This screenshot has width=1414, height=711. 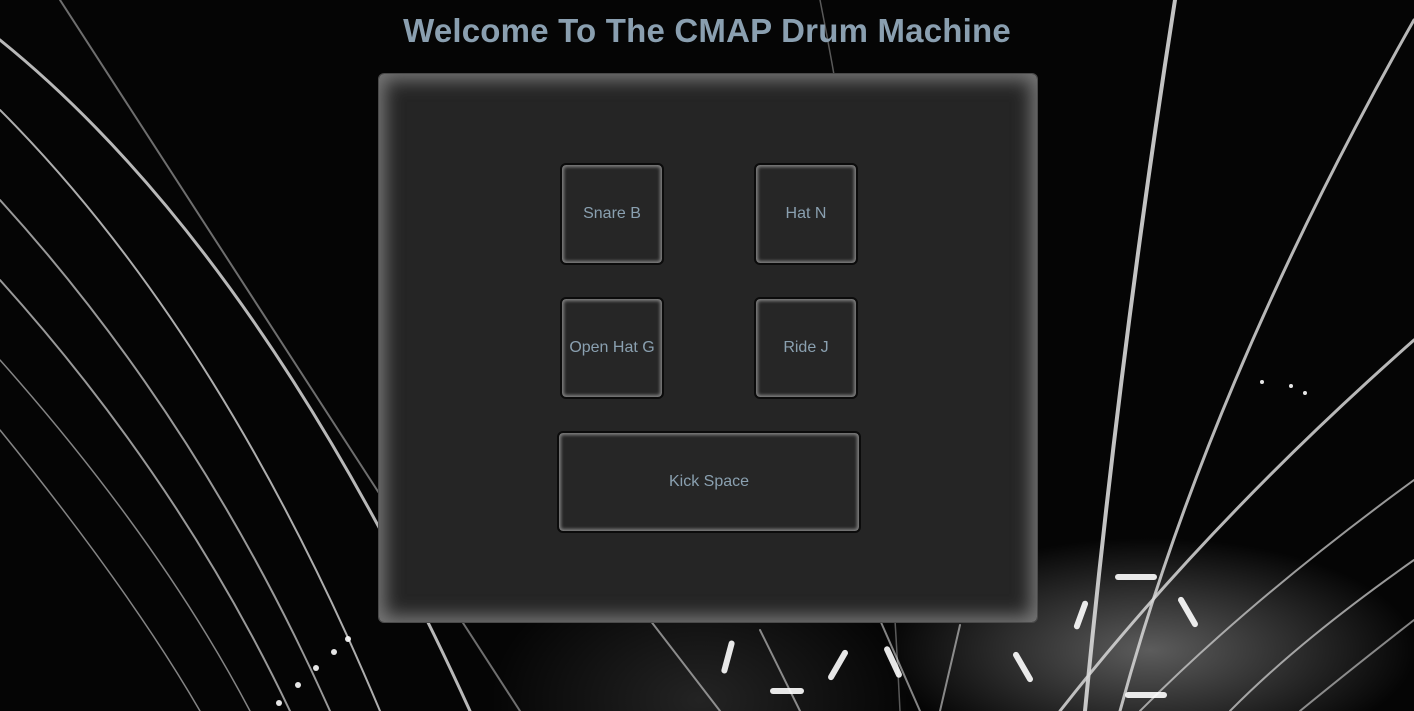 I want to click on page-title: Welcome To The CMAP Drum Machine, so click(x=707, y=30).